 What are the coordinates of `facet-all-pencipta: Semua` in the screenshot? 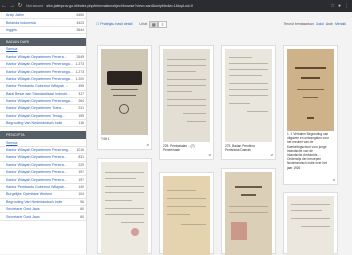 It's located at (43, 143).